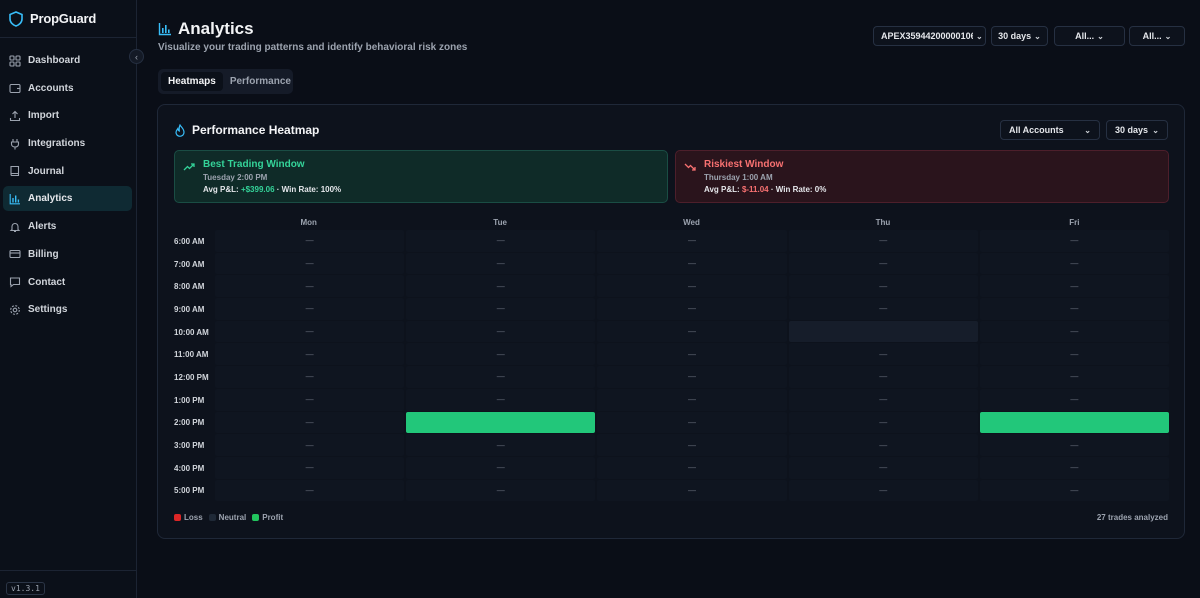  I want to click on brand: PropGuard, so click(68, 19).